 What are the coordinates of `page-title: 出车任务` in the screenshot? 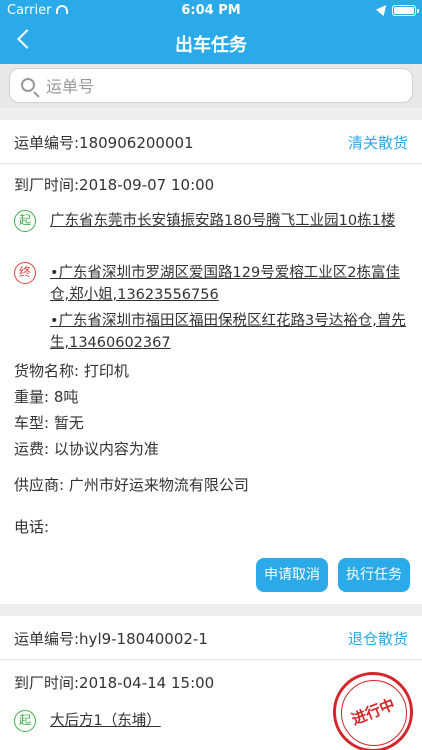 It's located at (211, 45).